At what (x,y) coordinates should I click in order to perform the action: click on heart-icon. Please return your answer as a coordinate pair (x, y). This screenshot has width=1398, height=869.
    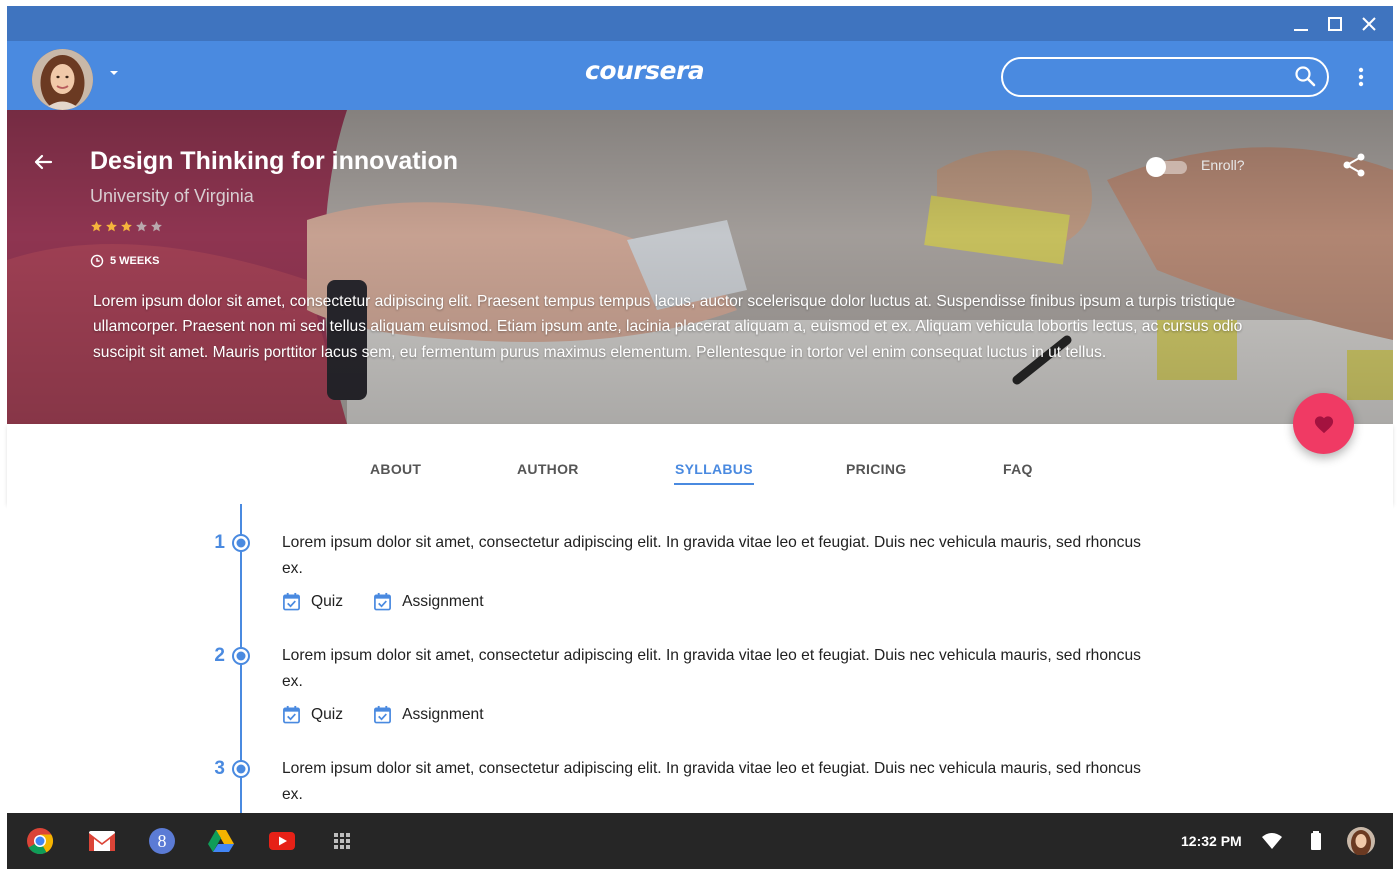
    Looking at the image, I should click on (1323, 424).